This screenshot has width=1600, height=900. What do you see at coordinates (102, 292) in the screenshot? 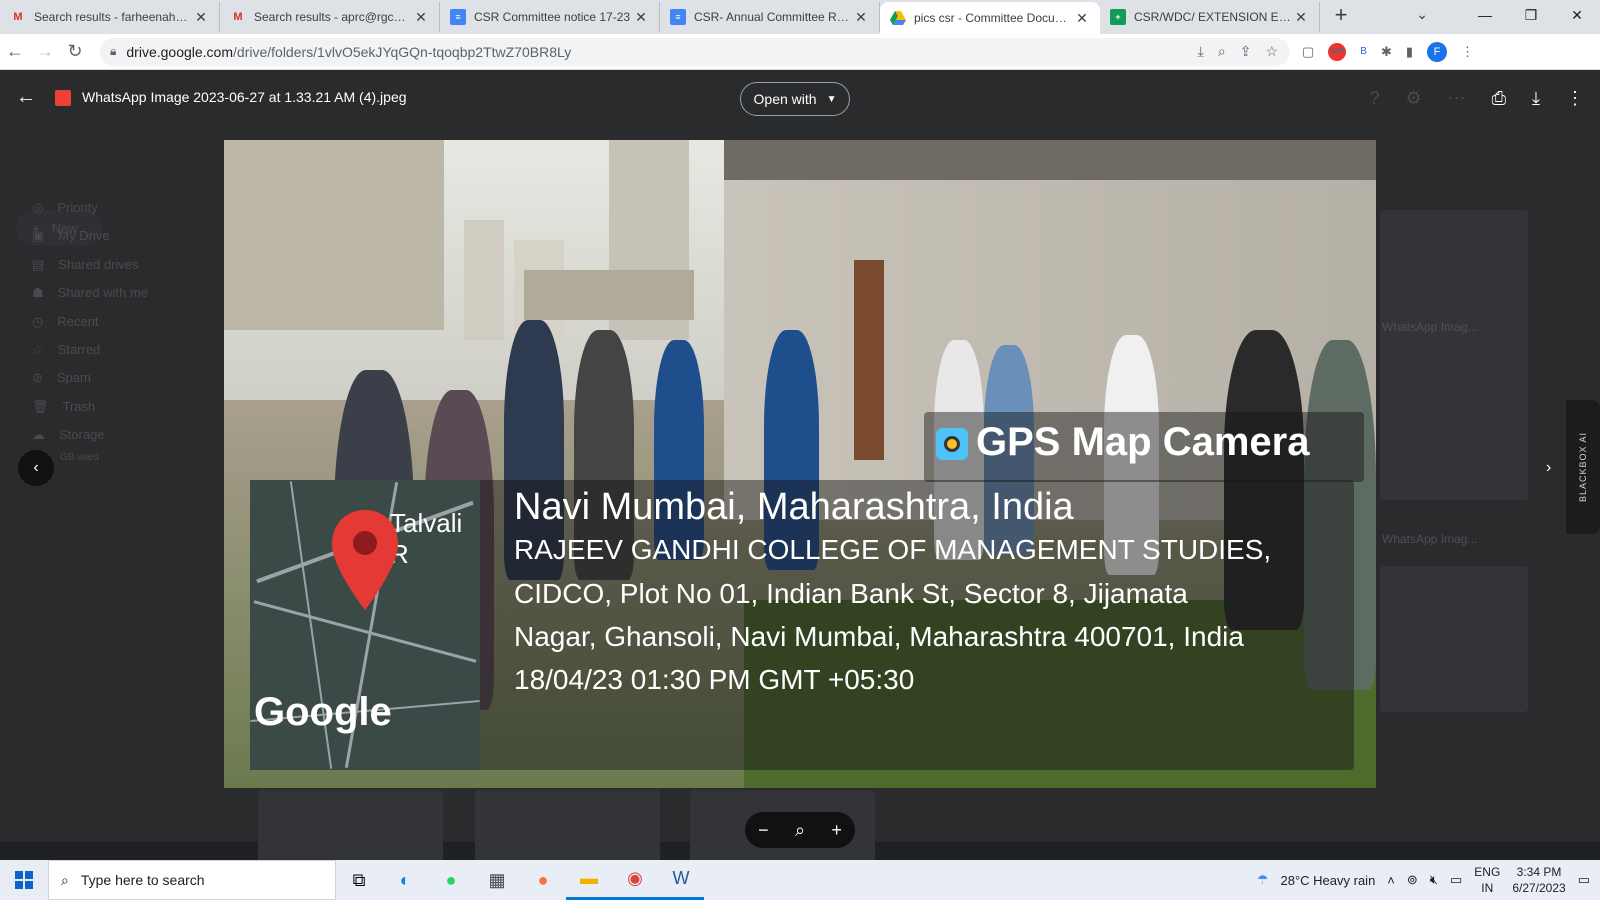
I see `sidebar-label: Shared with me` at bounding box center [102, 292].